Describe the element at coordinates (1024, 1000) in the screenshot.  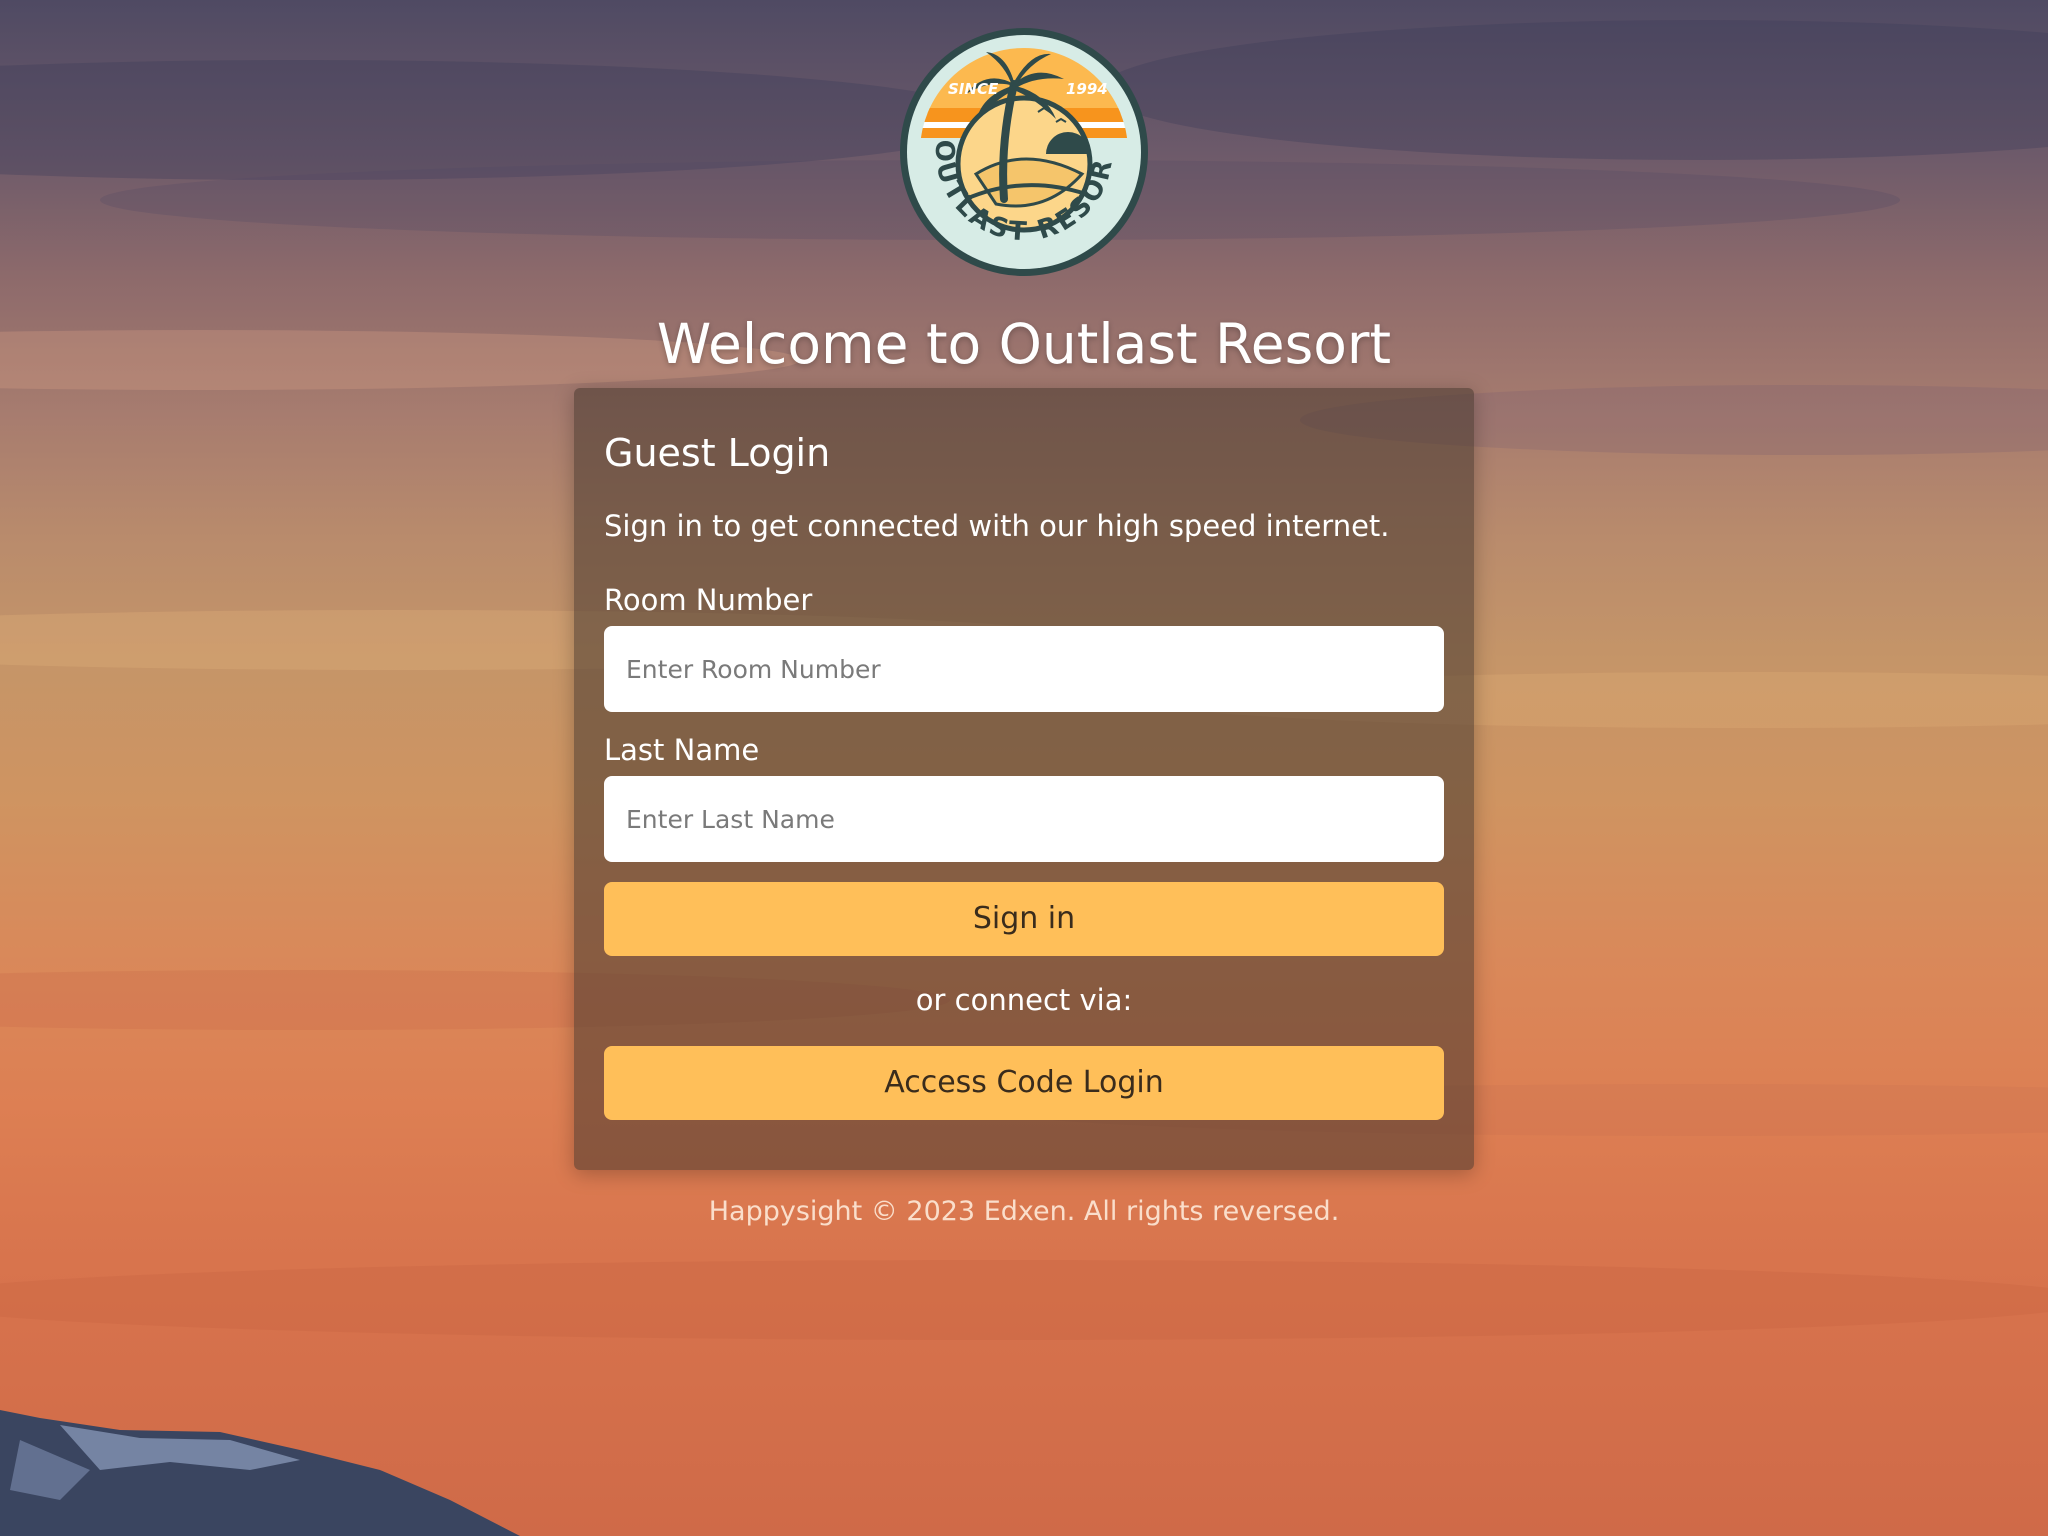
I see `connect-via-text: or connect via:` at that location.